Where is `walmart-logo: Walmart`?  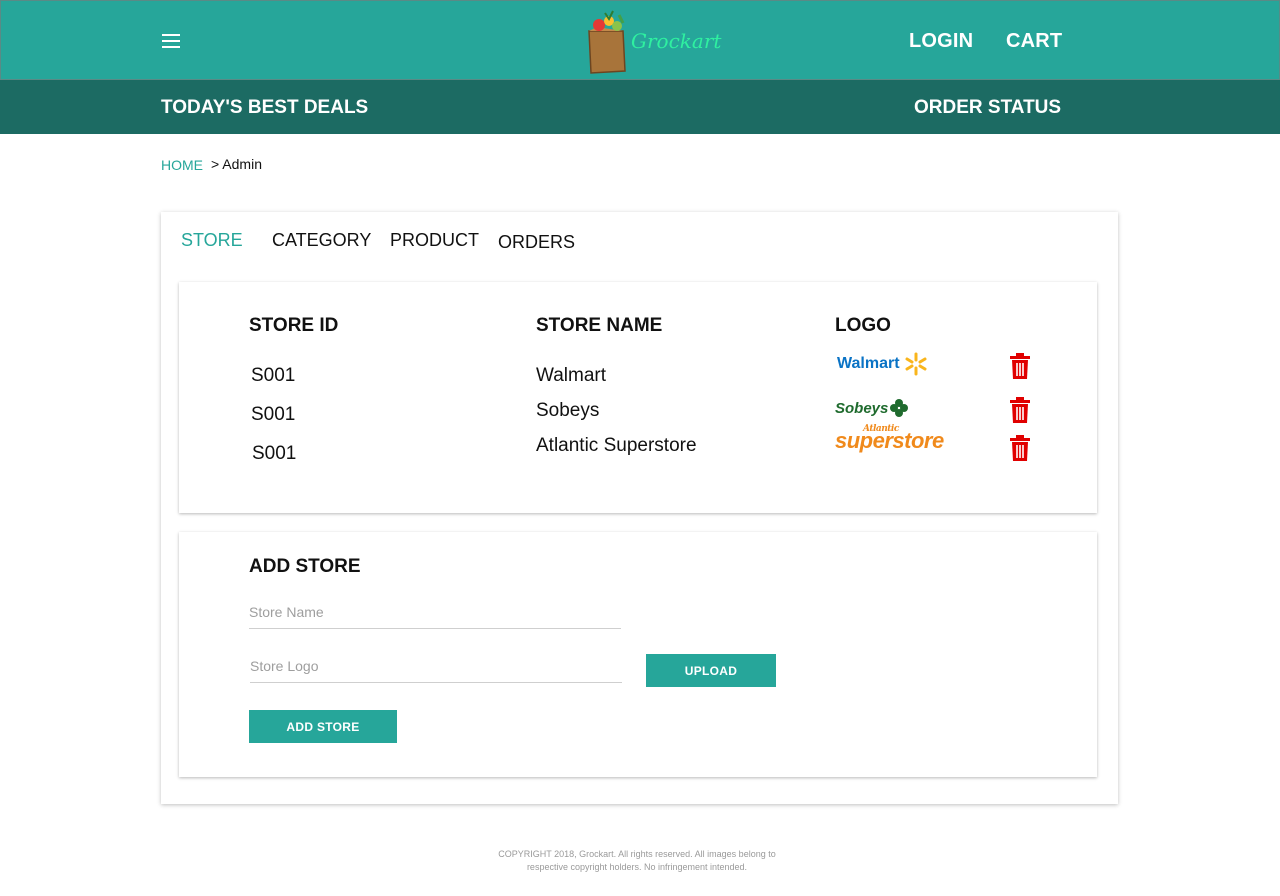
walmart-logo: Walmart is located at coordinates (882, 364).